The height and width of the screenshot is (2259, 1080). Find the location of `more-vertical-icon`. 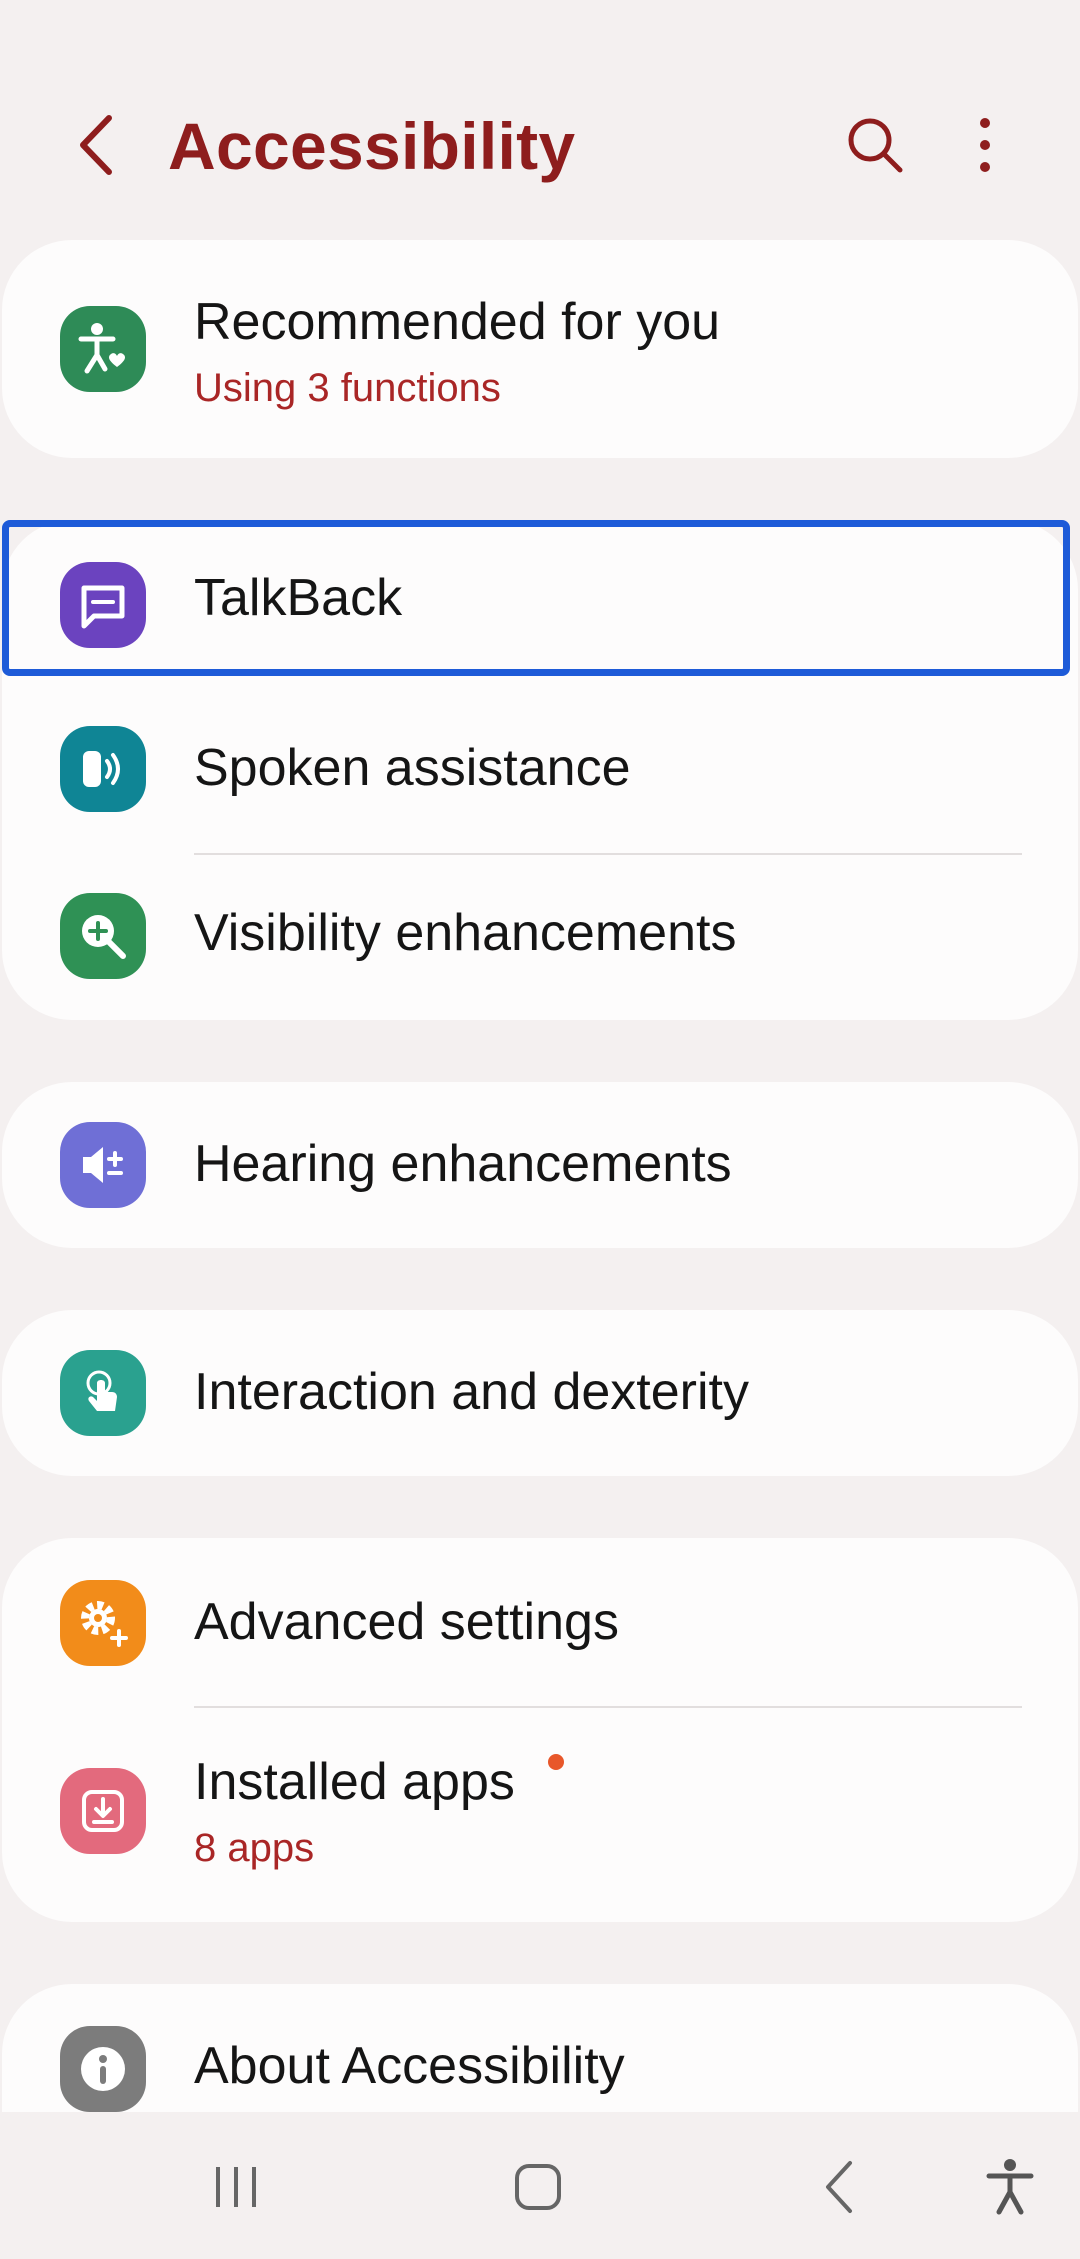

more-vertical-icon is located at coordinates (985, 145).